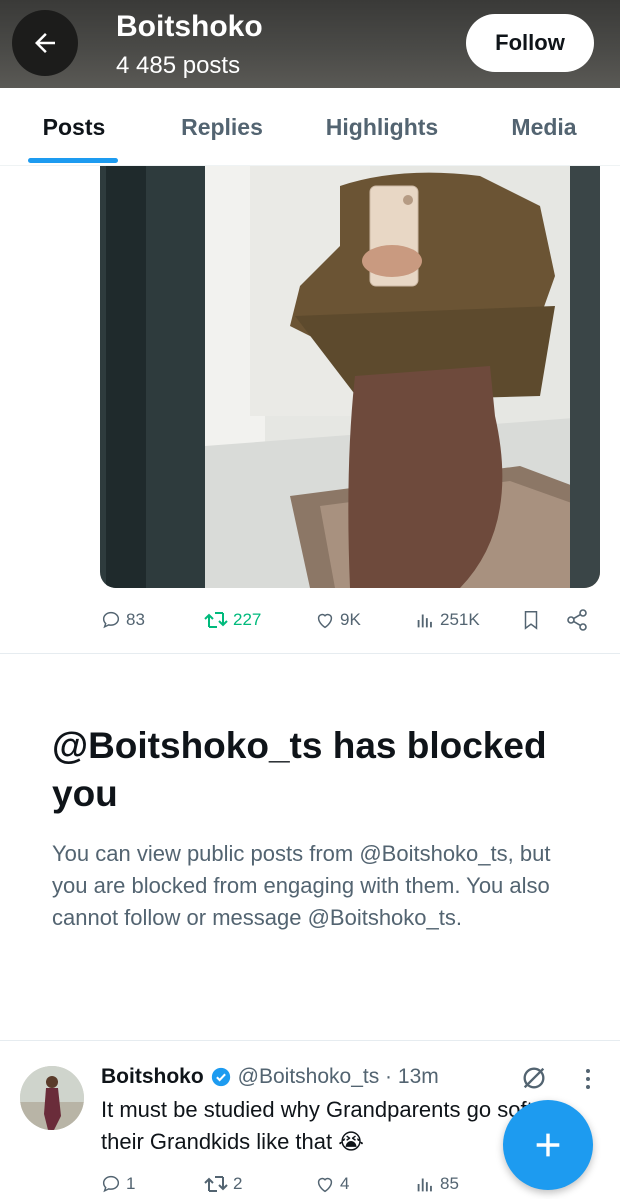  What do you see at coordinates (382, 127) in the screenshot?
I see `tab-highlights: Highlights` at bounding box center [382, 127].